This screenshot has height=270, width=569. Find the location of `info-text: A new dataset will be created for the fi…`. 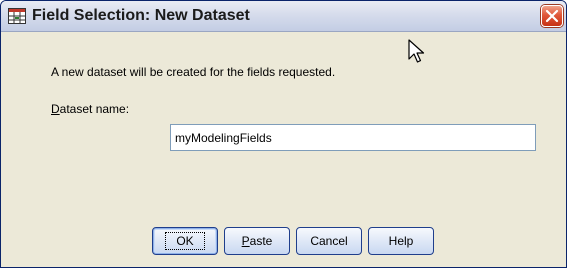

info-text: A new dataset will be created for the fi… is located at coordinates (193, 72).